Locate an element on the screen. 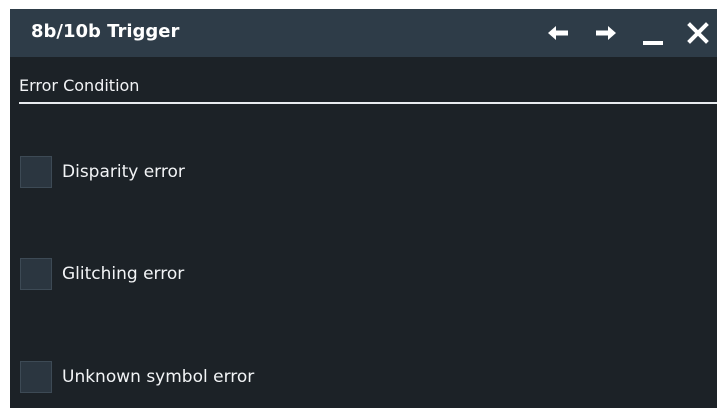 The image size is (717, 408). arrow-right-icon is located at coordinates (606, 33).